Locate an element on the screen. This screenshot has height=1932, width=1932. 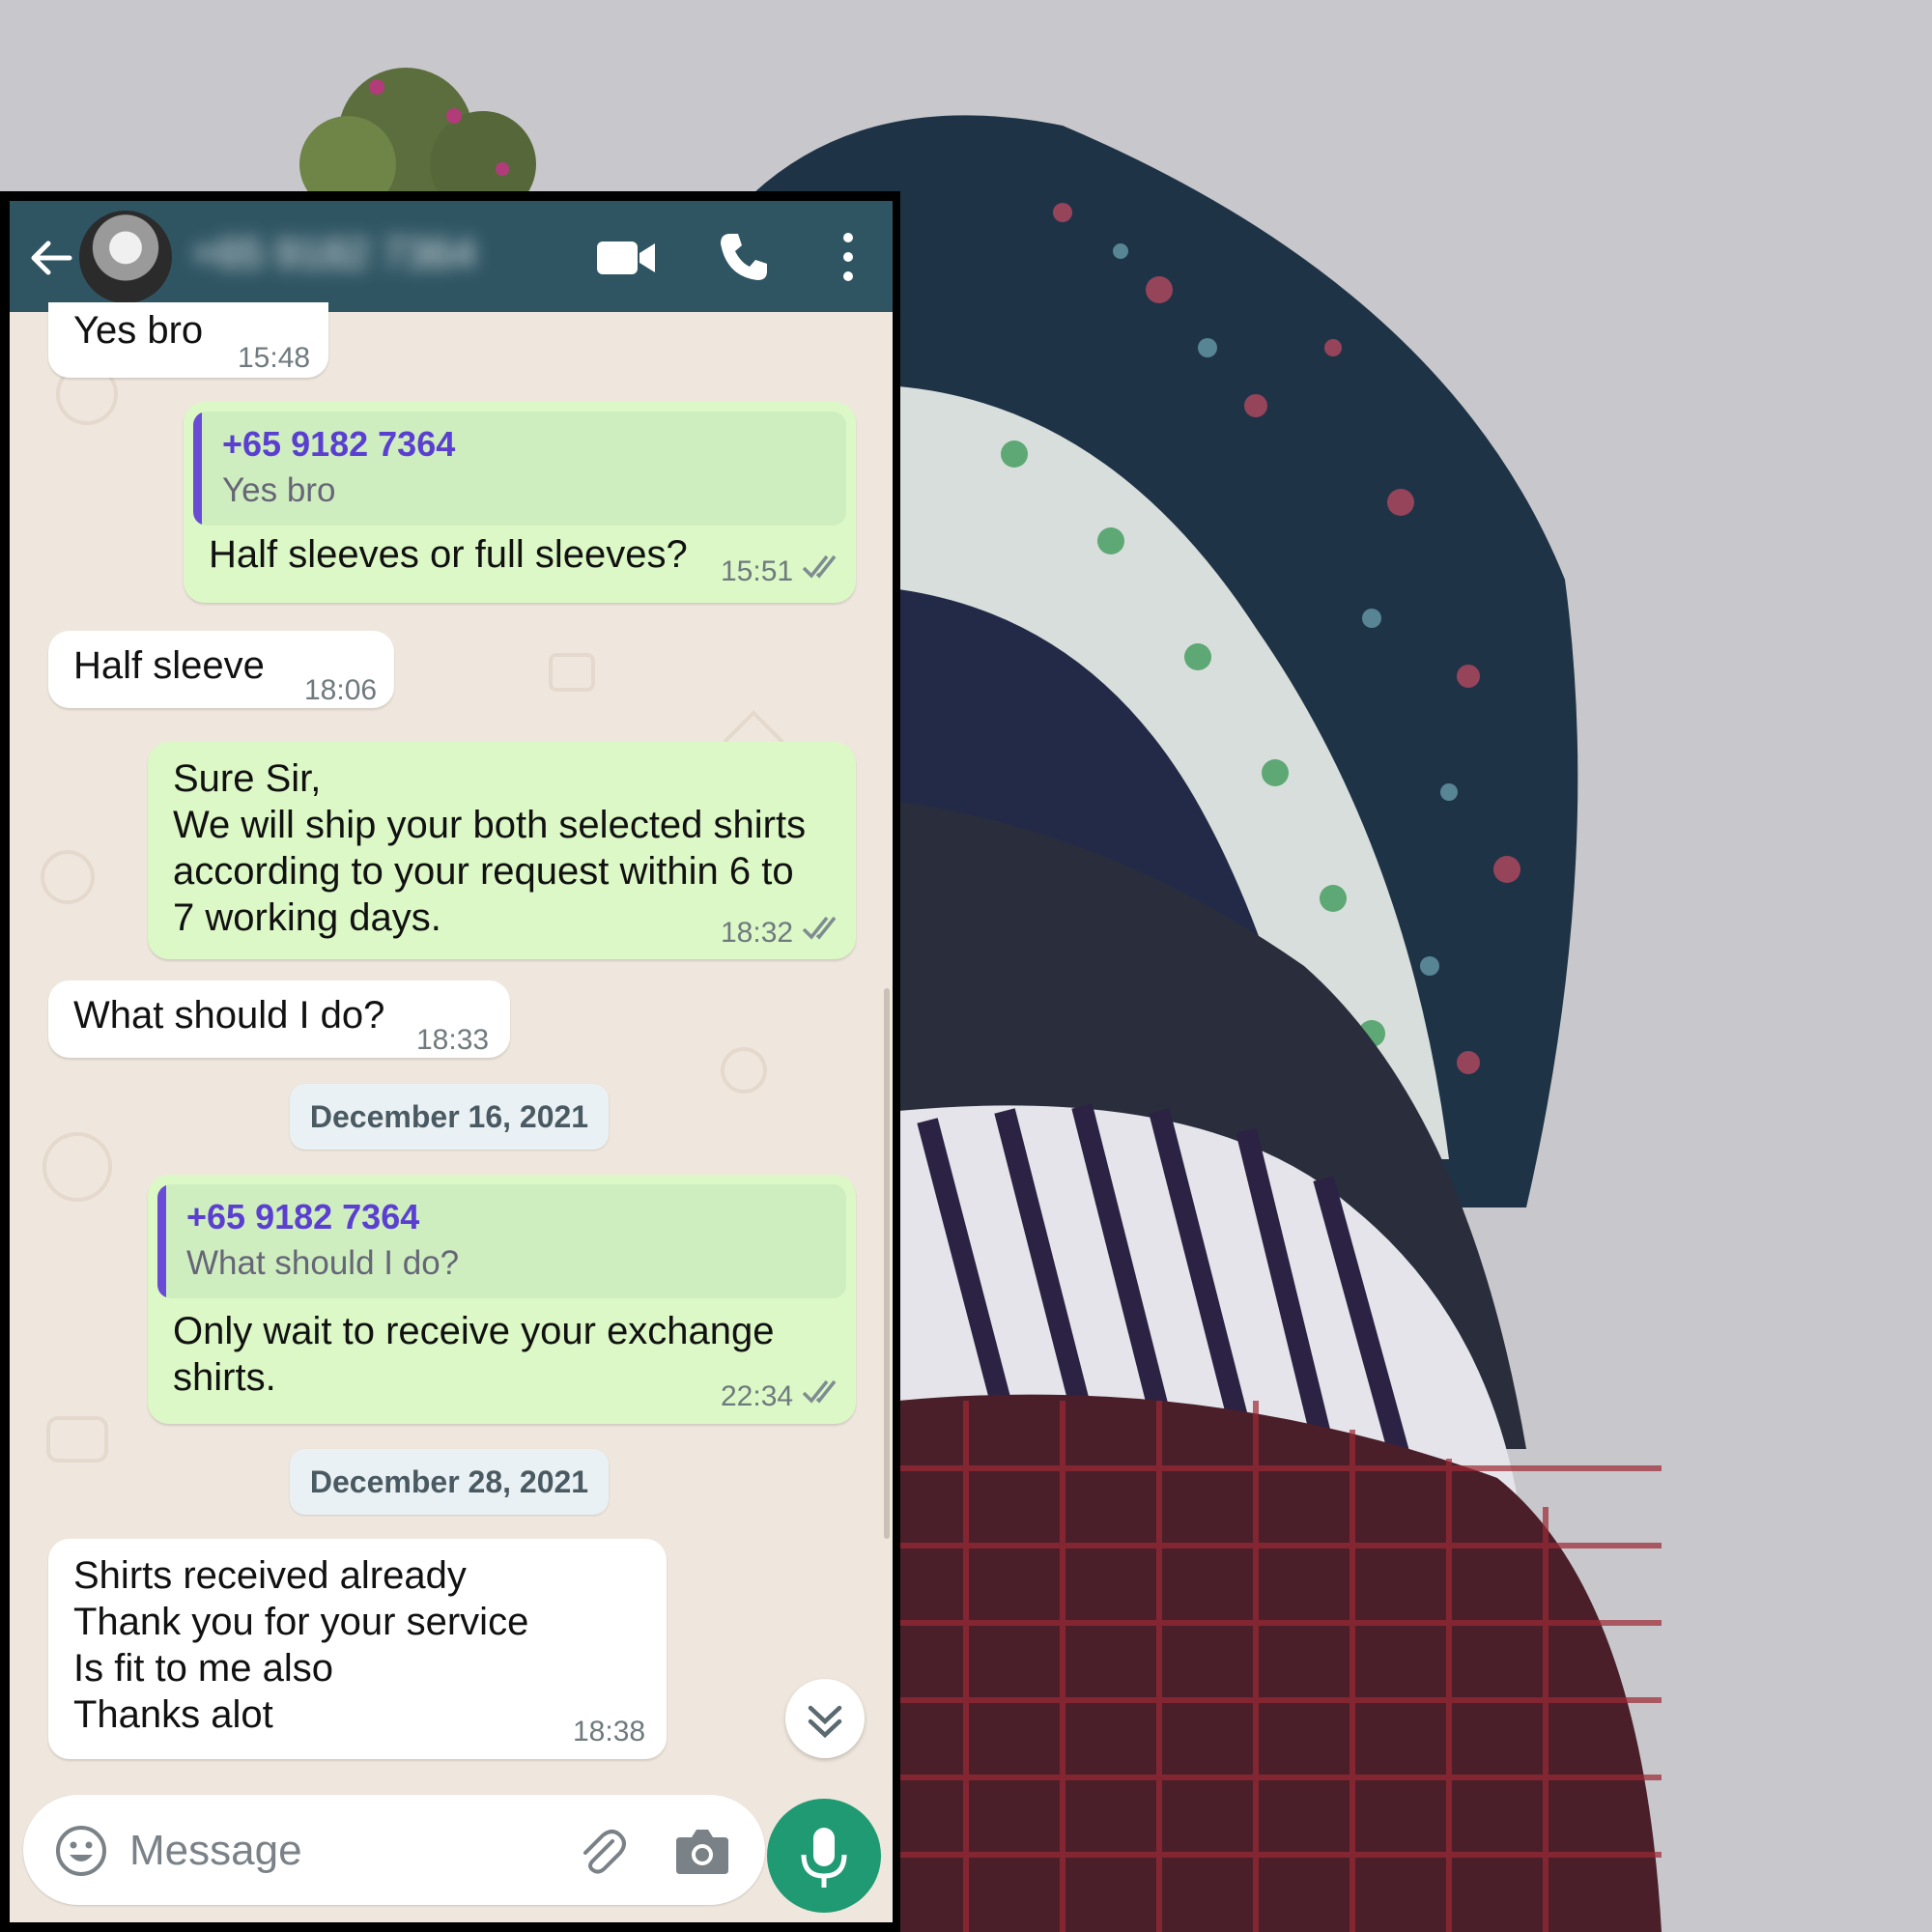
message-text: What should I do? is located at coordinates (229, 1015).